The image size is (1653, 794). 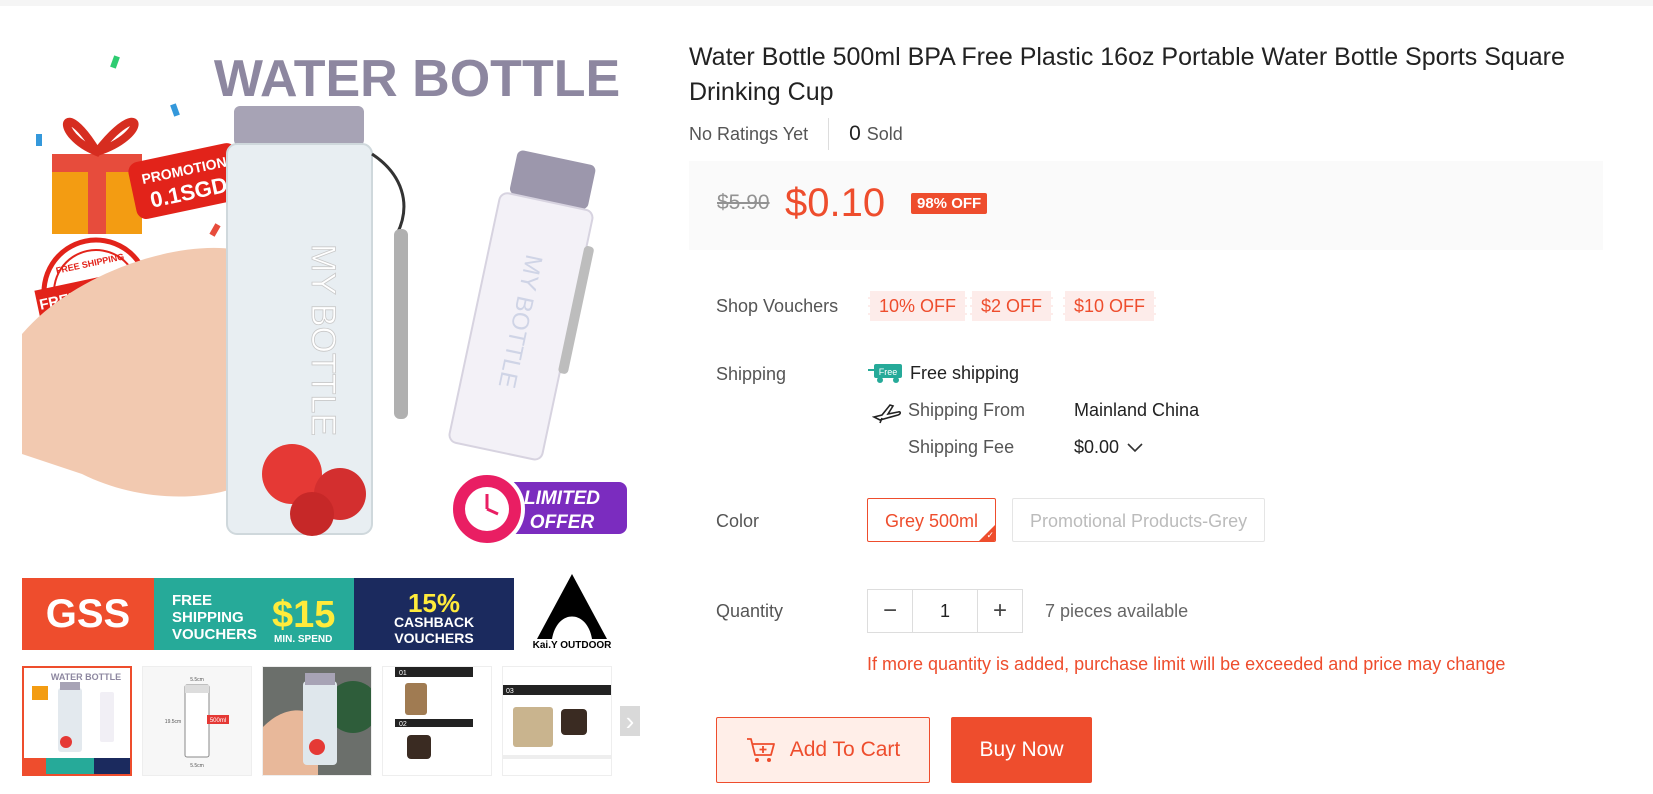 What do you see at coordinates (557, 721) in the screenshot?
I see `thumbnail-5: 03` at bounding box center [557, 721].